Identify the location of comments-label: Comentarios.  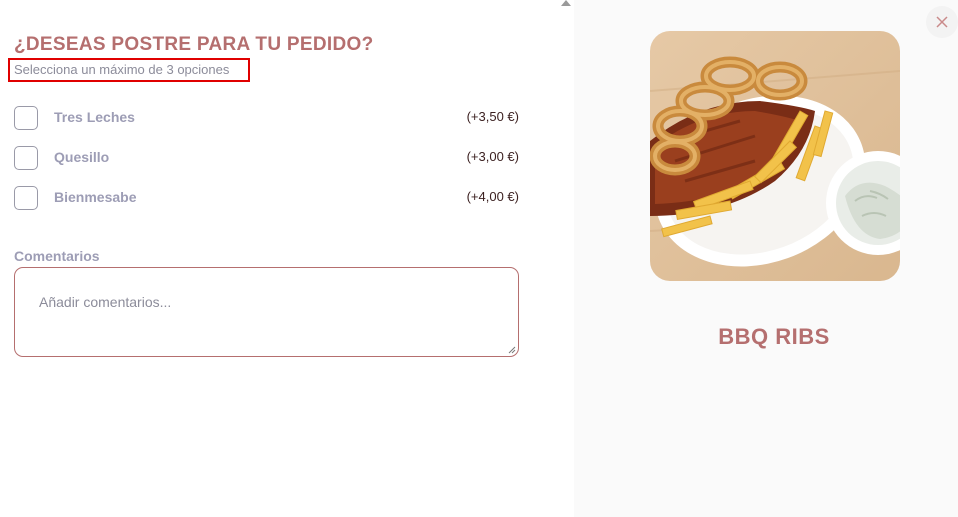
(57, 256).